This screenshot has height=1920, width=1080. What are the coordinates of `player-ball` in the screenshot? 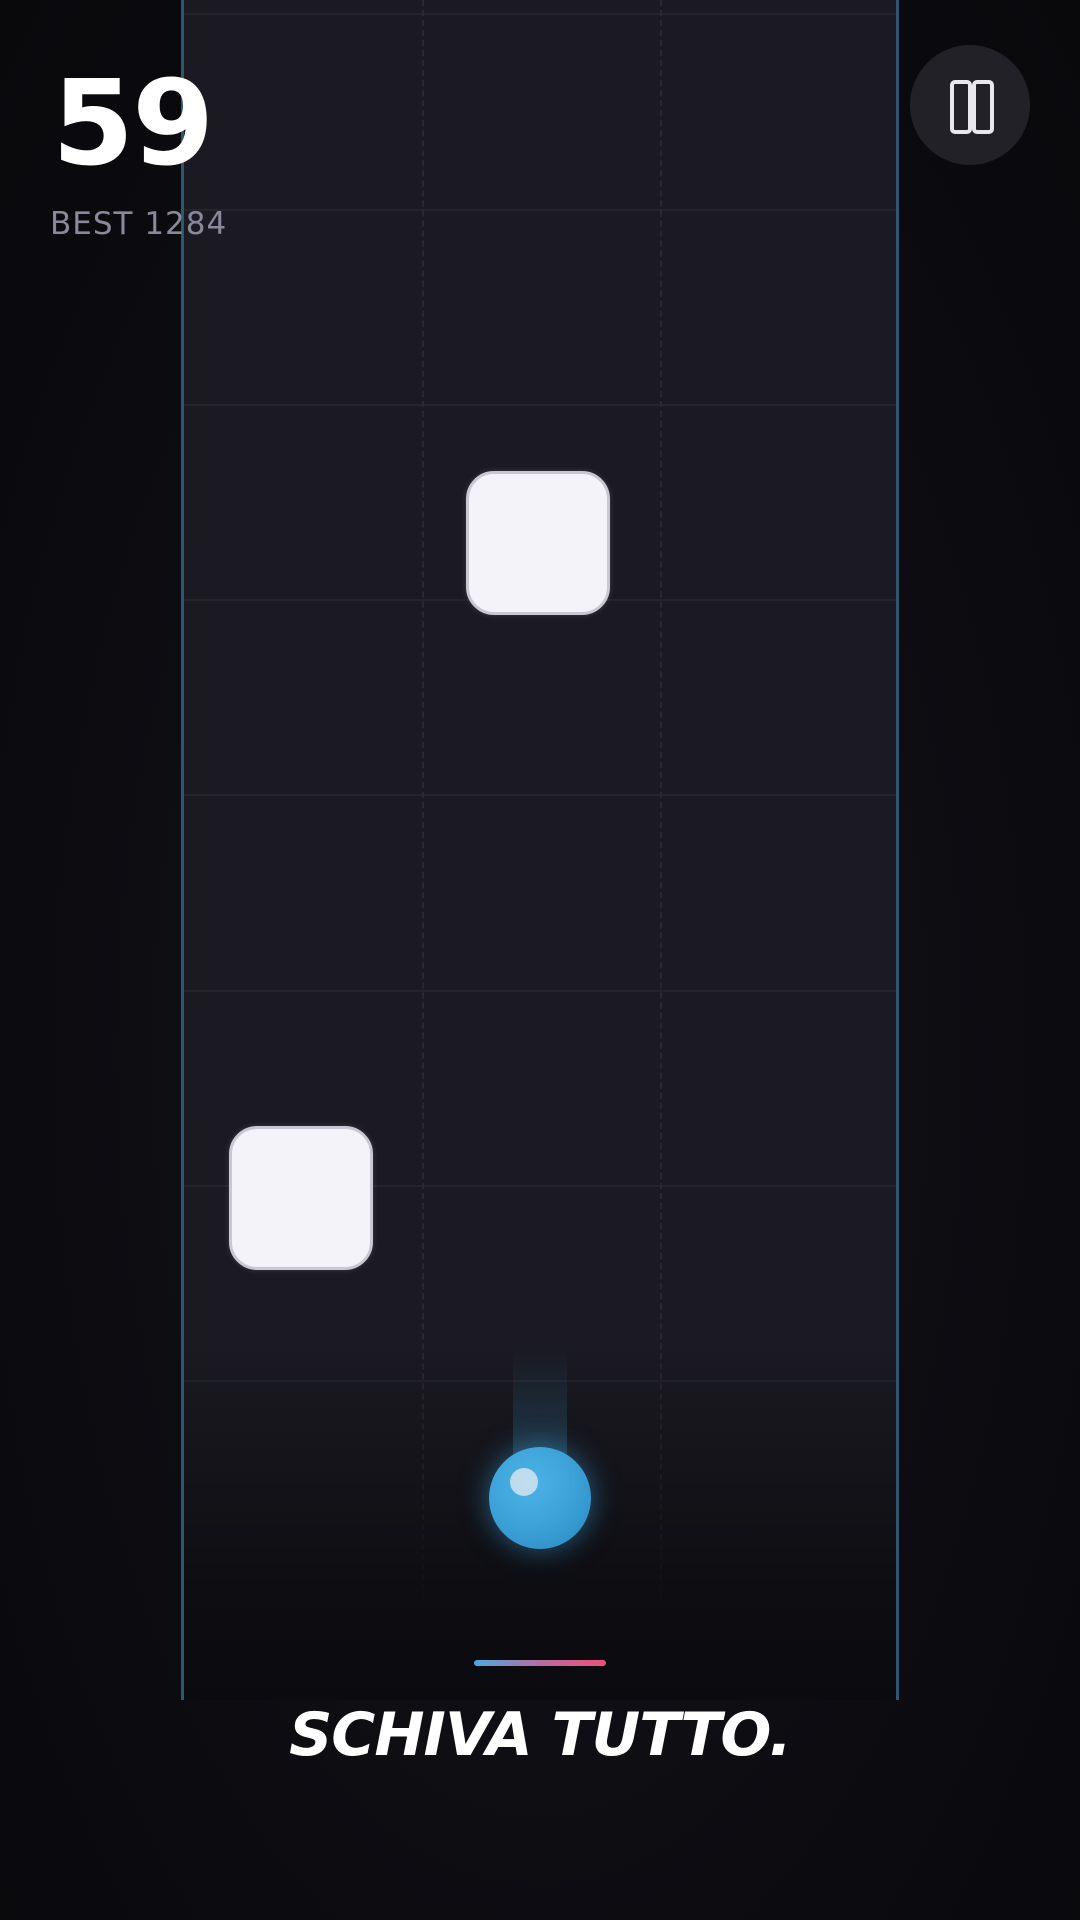 It's located at (540, 1498).